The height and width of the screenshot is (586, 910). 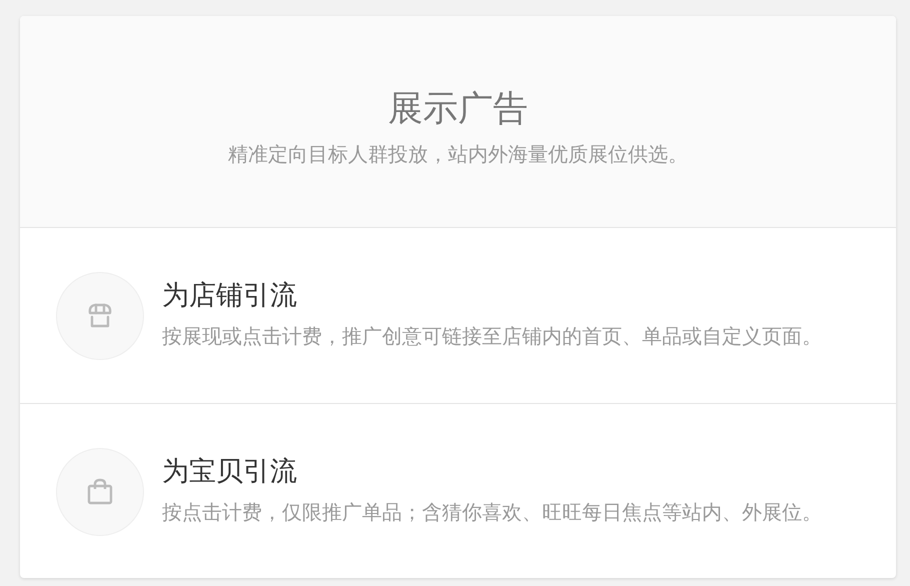 I want to click on bag-icon, so click(x=100, y=491).